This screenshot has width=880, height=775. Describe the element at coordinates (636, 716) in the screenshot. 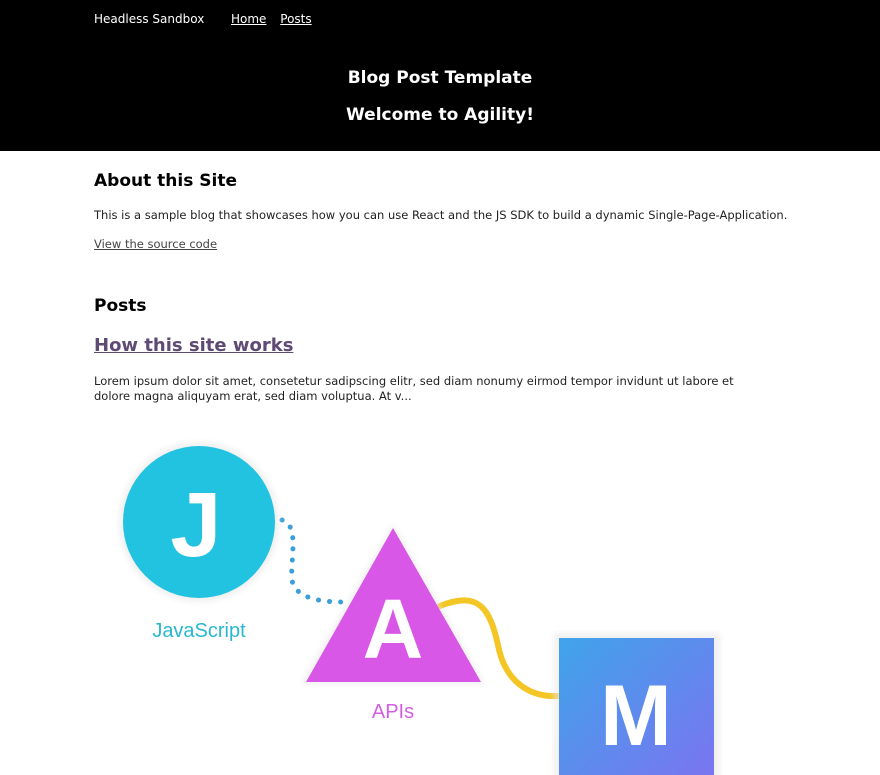

I see `markup-letter: M` at that location.